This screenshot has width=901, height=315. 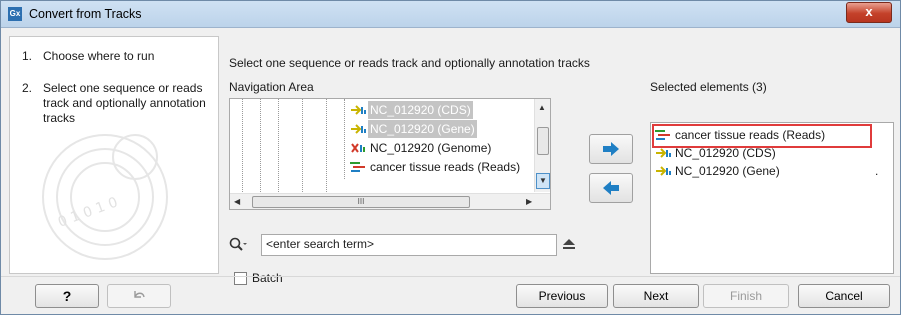 I want to click on reset-icon, so click(x=139, y=294).